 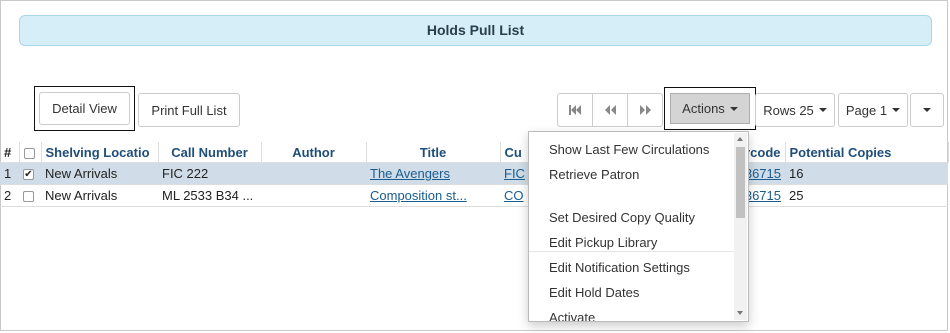 What do you see at coordinates (740, 313) in the screenshot?
I see `scroll-down-icon` at bounding box center [740, 313].